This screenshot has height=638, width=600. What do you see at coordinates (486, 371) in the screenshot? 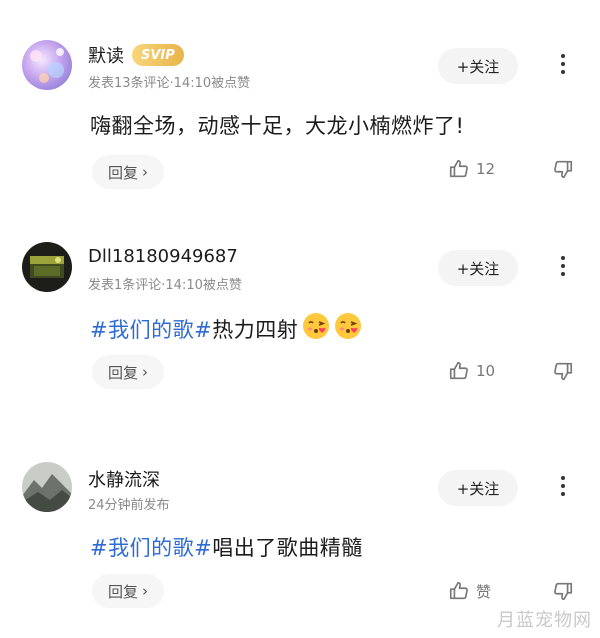
I see `like-count: 10` at bounding box center [486, 371].